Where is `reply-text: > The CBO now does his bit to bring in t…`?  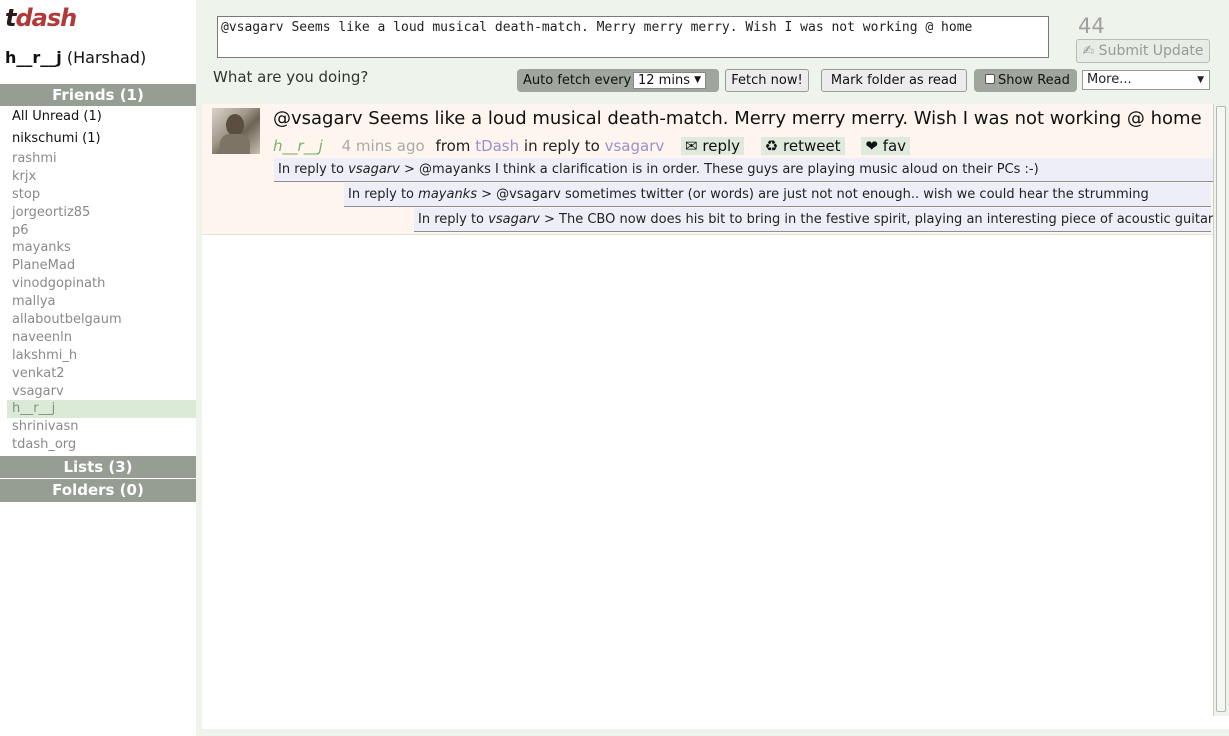
reply-text: > The CBO now does his bit to bring in t… is located at coordinates (880, 219).